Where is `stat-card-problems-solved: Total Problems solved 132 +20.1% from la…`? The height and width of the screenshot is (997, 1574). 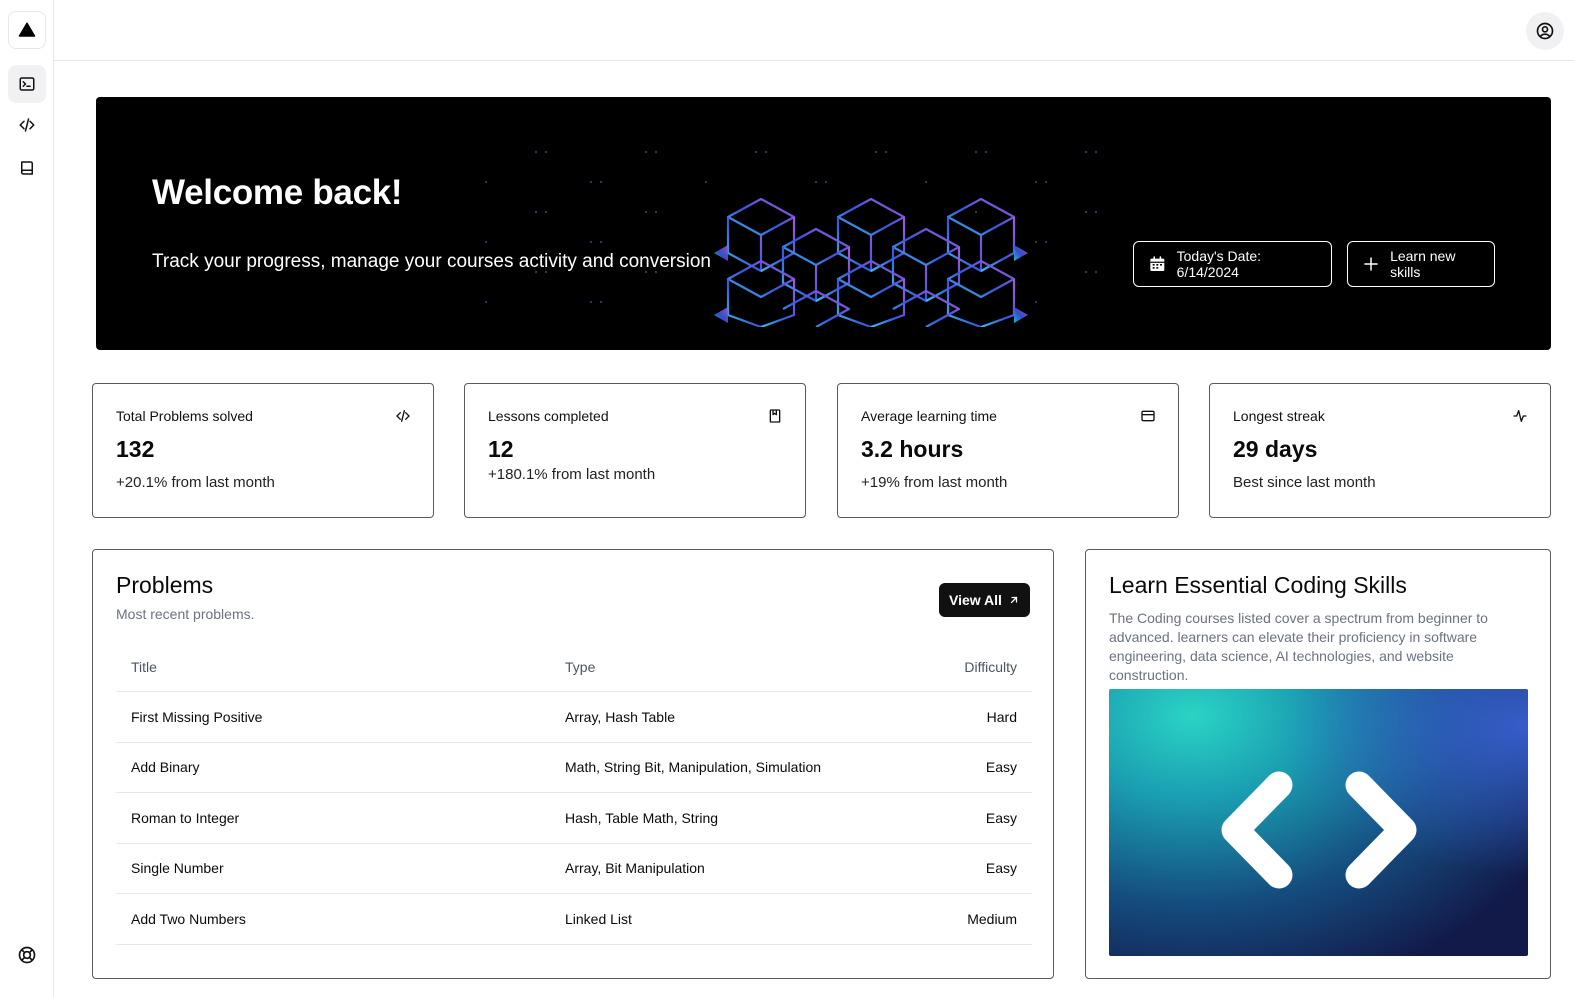
stat-card-problems-solved: Total Problems solved 132 +20.1% from la… is located at coordinates (263, 450).